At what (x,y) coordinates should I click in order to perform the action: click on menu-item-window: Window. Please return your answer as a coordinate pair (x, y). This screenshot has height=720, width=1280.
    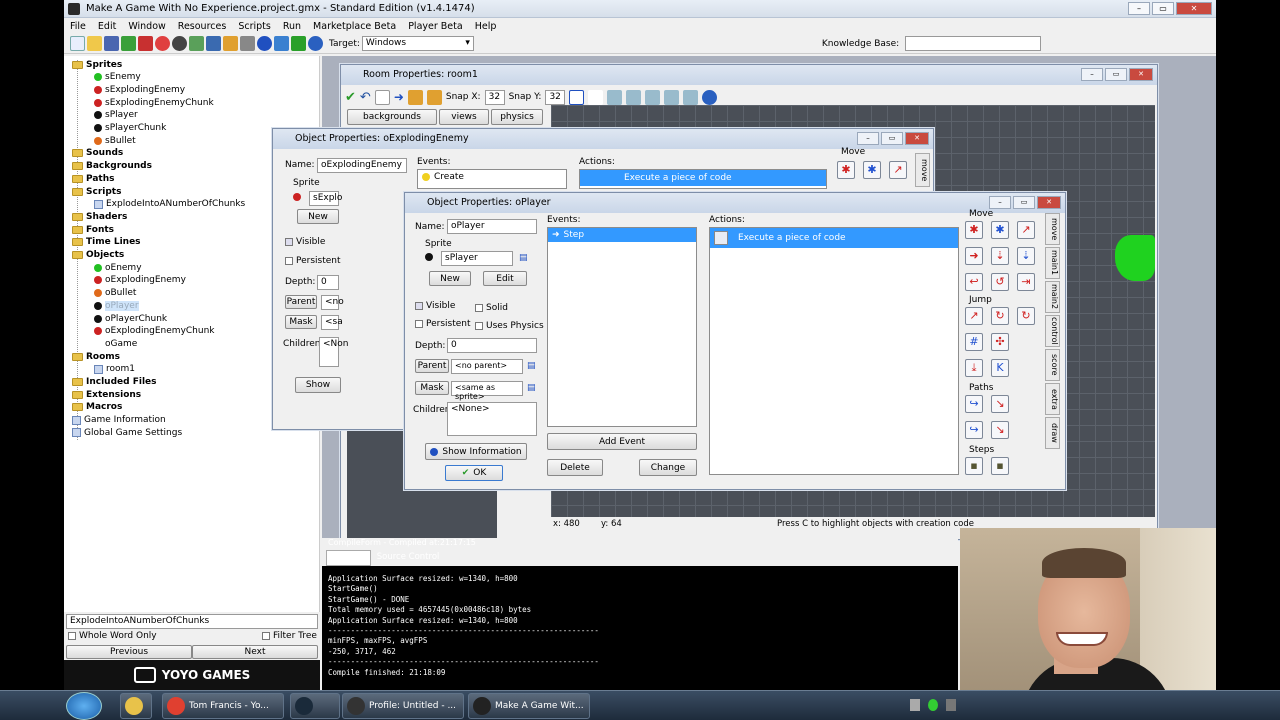
    Looking at the image, I should click on (146, 26).